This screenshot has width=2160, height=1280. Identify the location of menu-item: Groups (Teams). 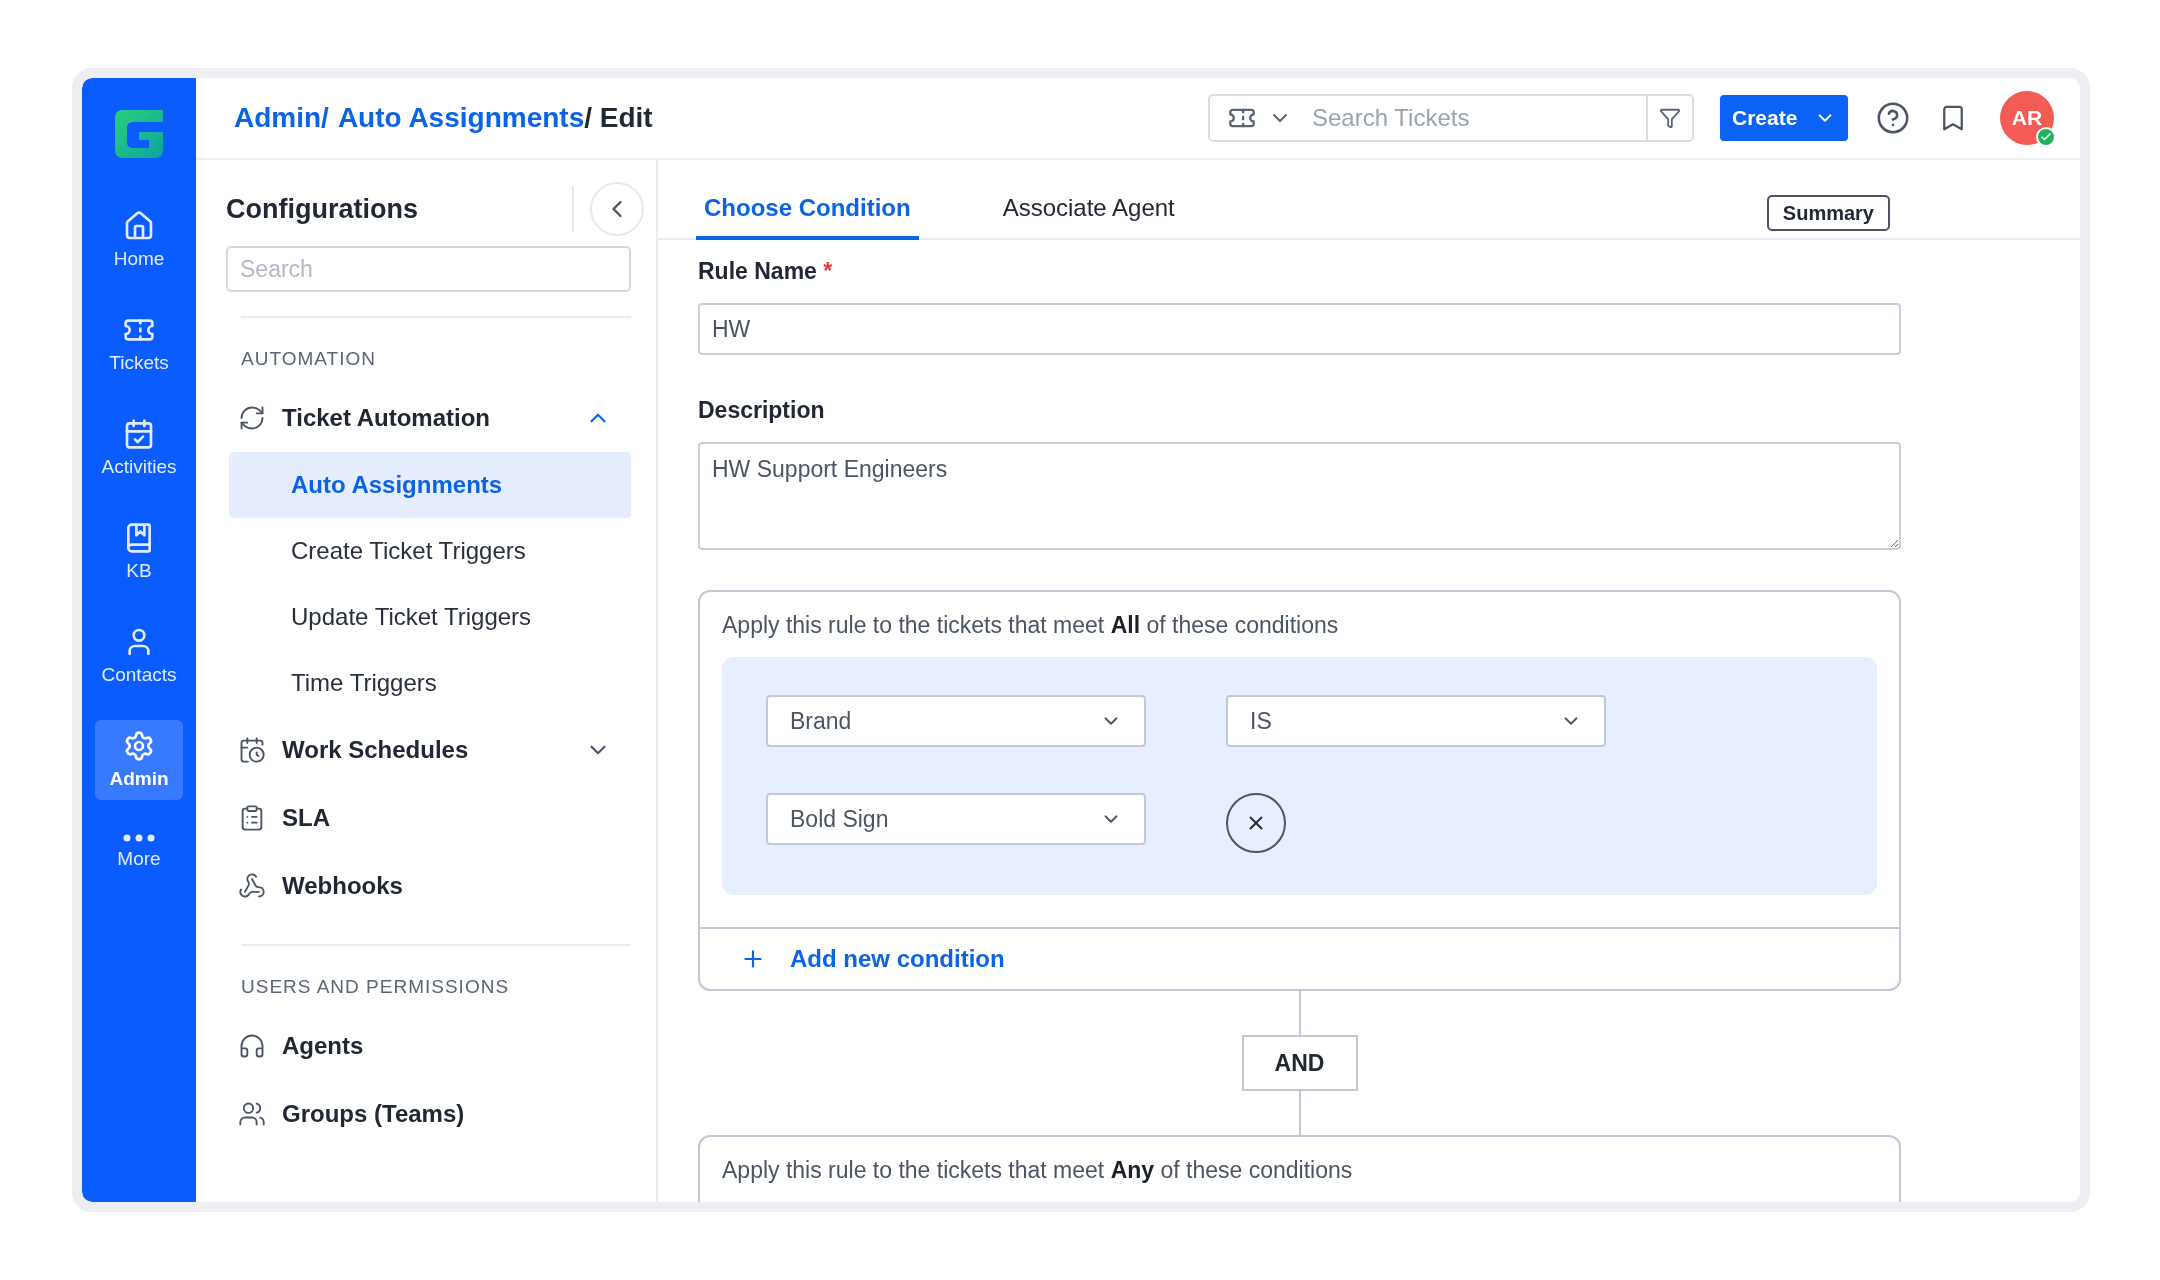
(428, 1114).